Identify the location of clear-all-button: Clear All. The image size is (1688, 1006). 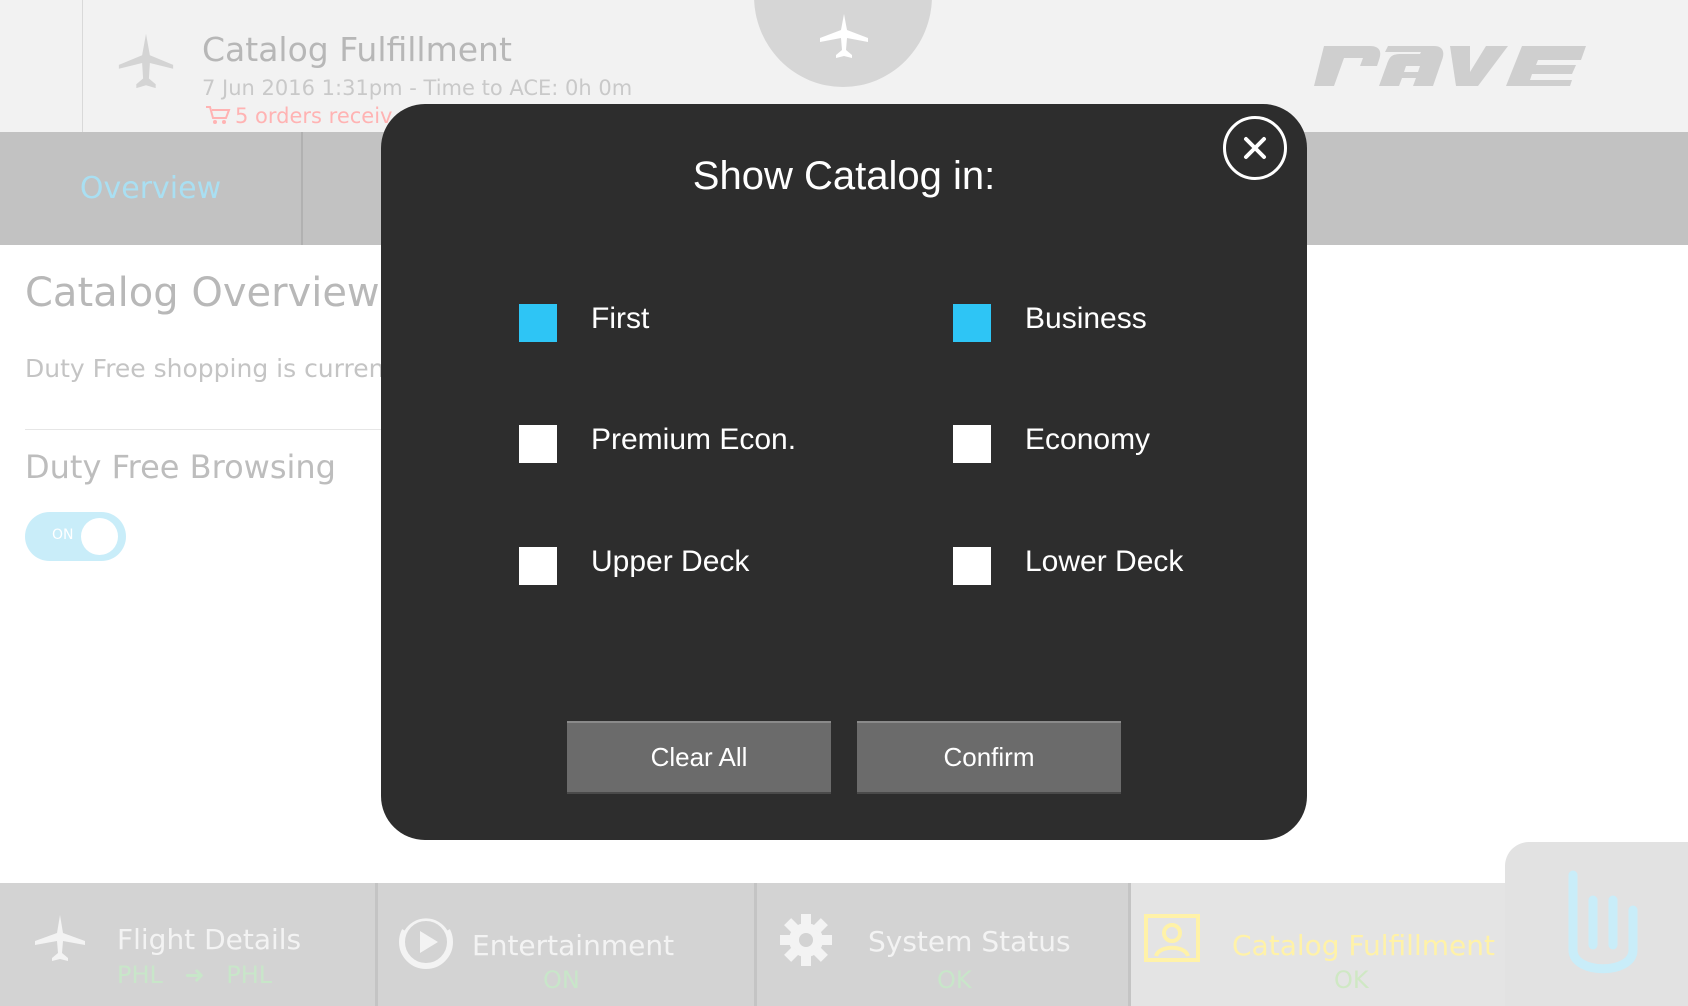
(699, 756).